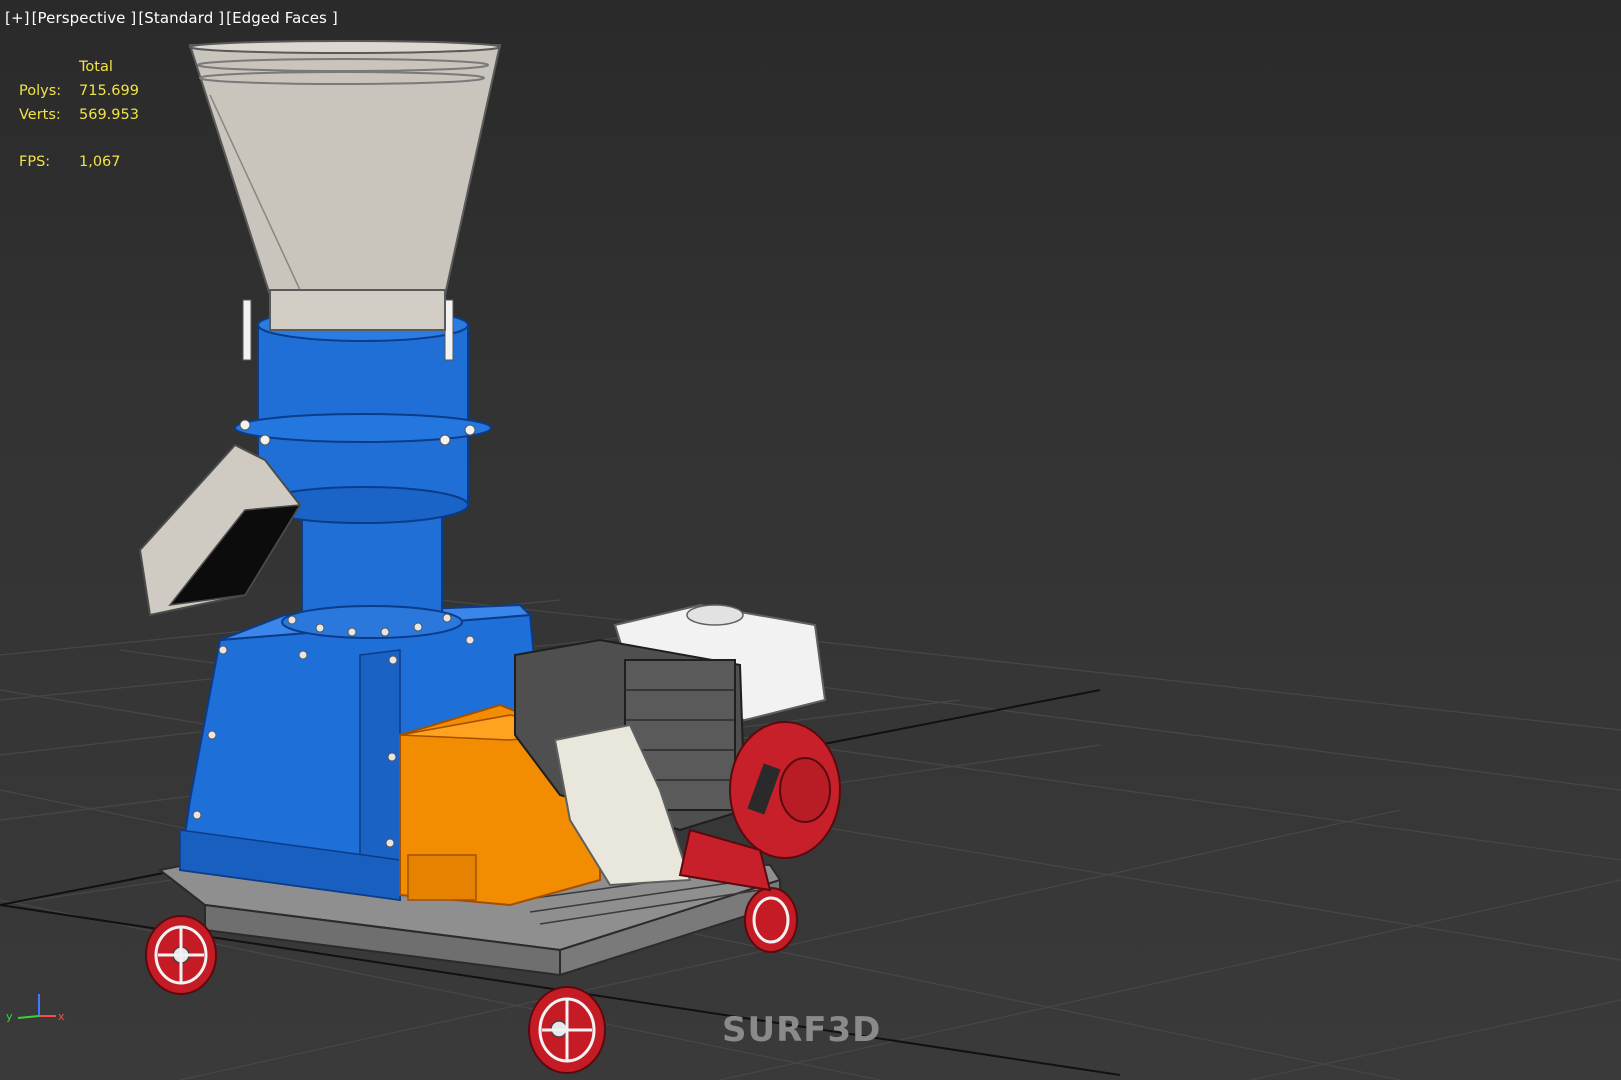  Describe the element at coordinates (40, 993) in the screenshot. I see `axis-z-label: z` at that location.